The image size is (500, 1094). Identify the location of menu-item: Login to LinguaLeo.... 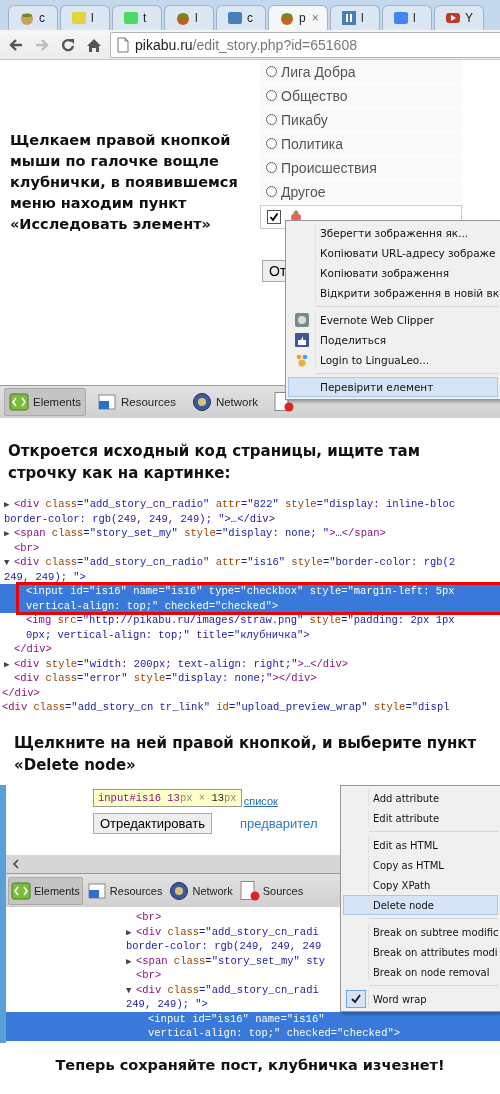
(393, 360).